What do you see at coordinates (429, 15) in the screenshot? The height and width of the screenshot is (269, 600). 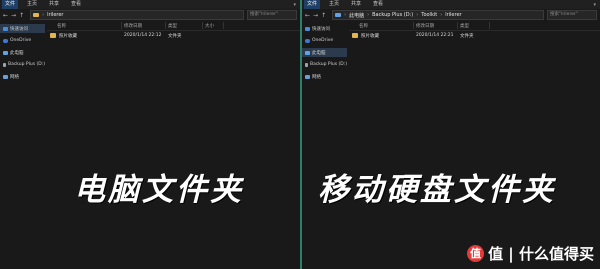 I see `breadcrumb-item: Toolkit` at bounding box center [429, 15].